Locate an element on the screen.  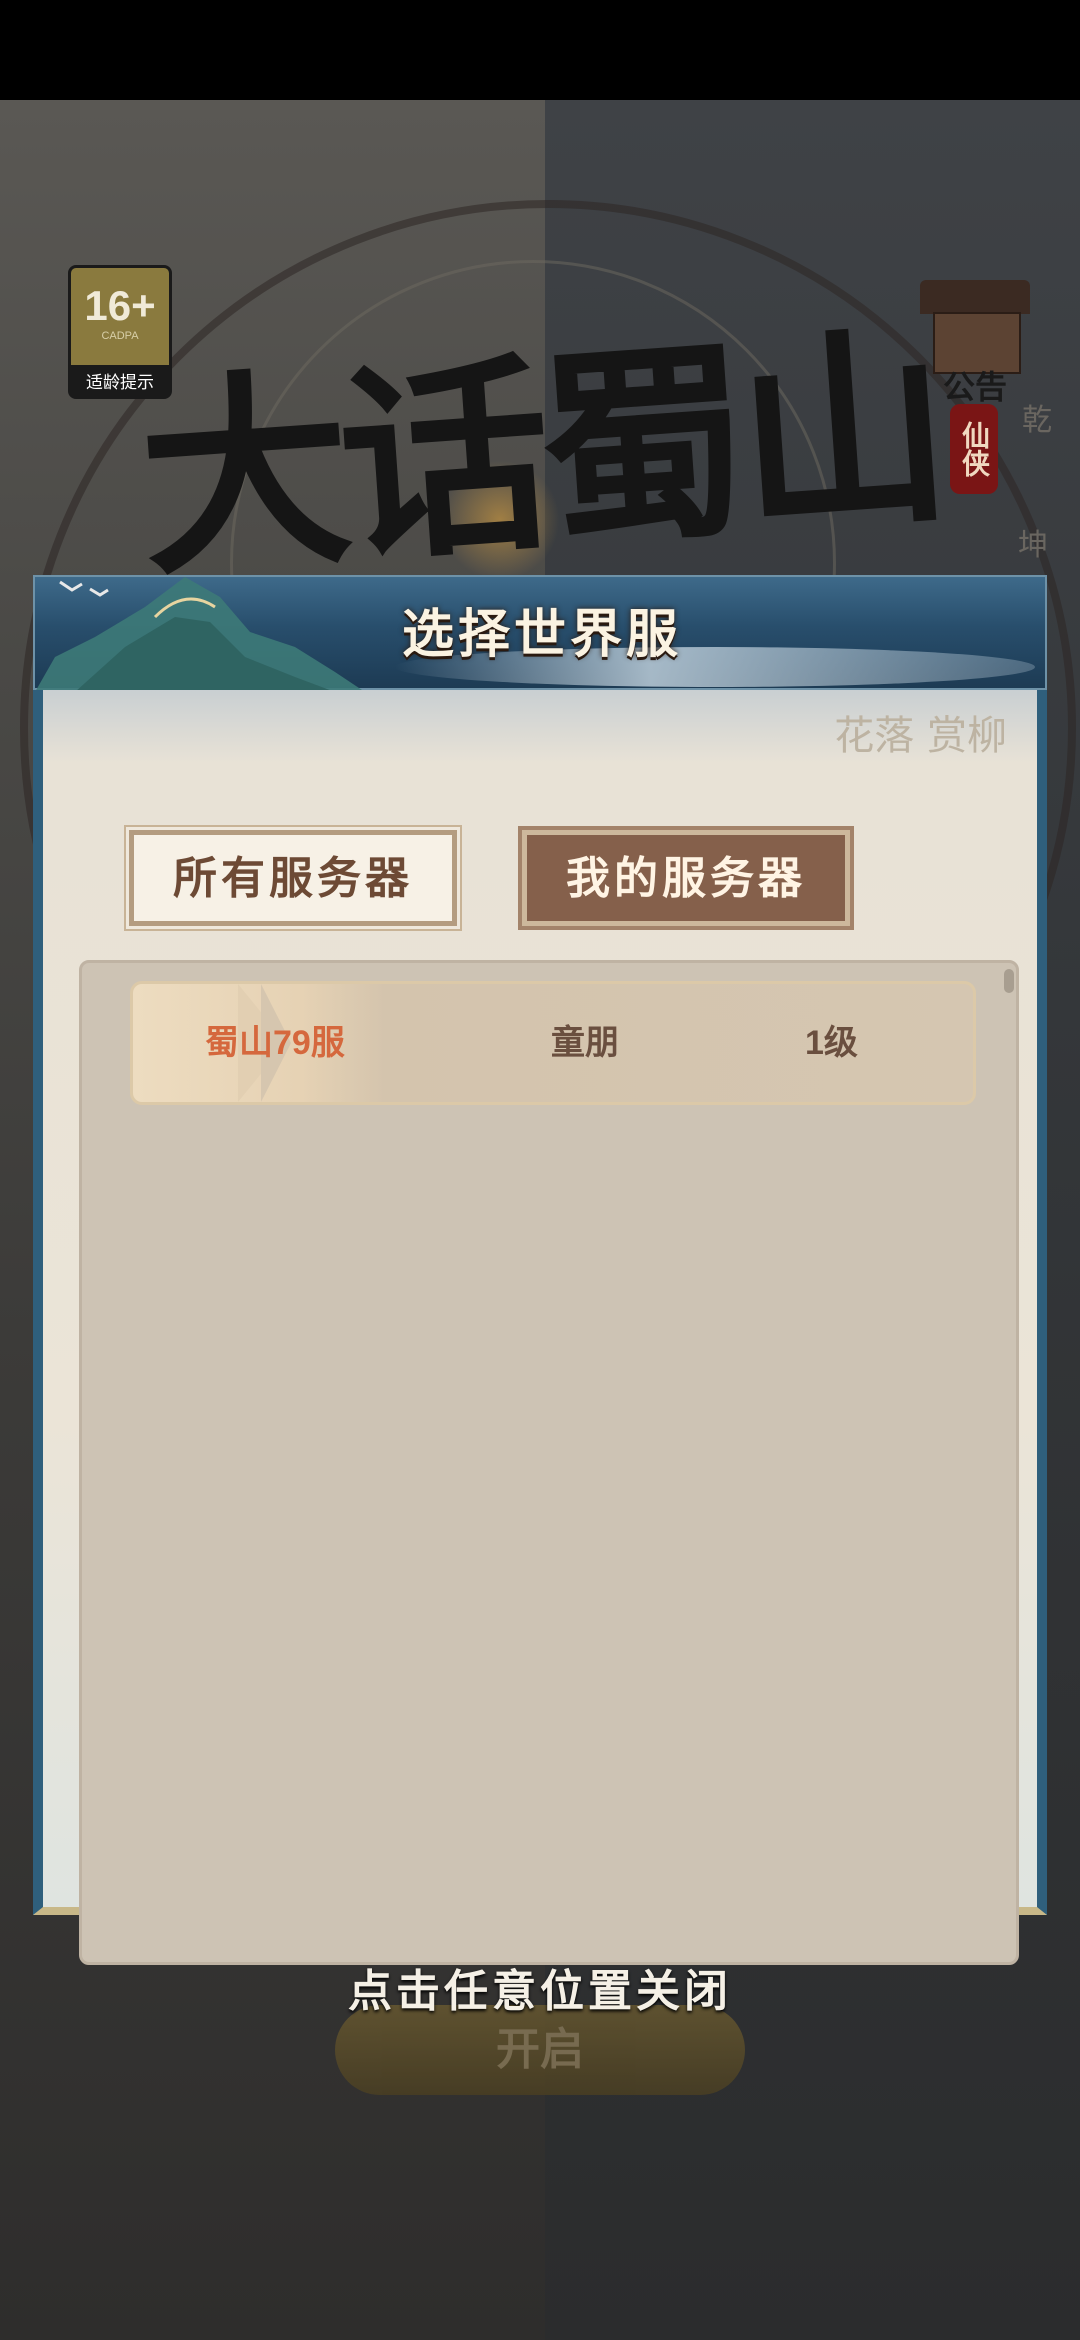
pavilion-icon is located at coordinates (975, 297).